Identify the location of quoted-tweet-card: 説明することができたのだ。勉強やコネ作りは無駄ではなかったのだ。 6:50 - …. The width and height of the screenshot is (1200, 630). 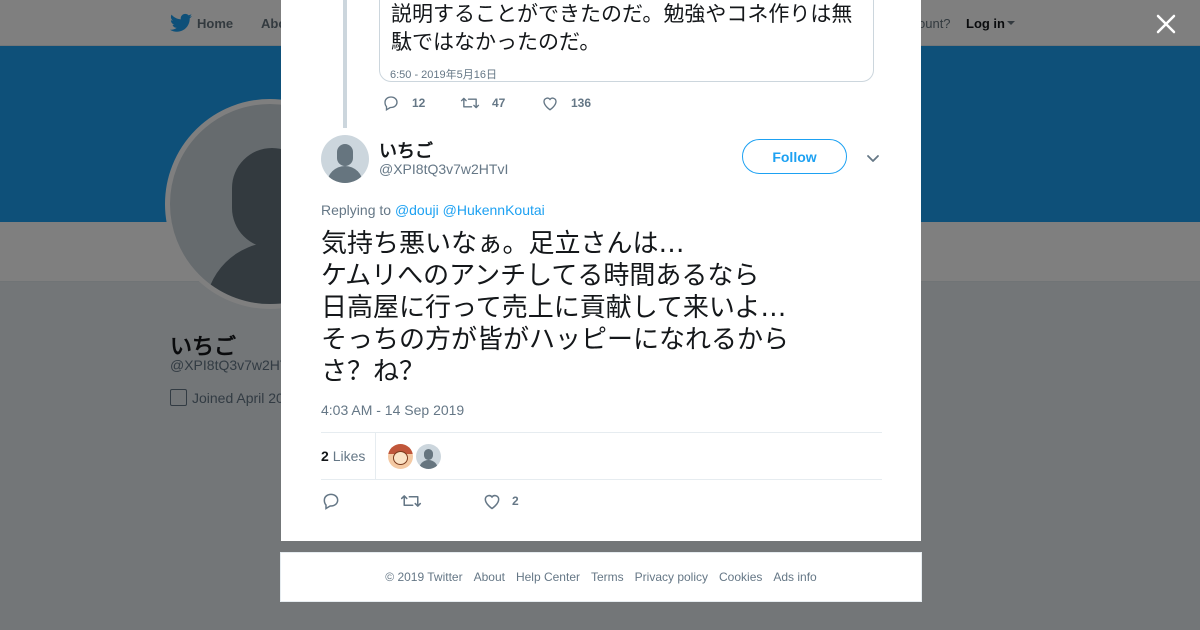
(626, 41).